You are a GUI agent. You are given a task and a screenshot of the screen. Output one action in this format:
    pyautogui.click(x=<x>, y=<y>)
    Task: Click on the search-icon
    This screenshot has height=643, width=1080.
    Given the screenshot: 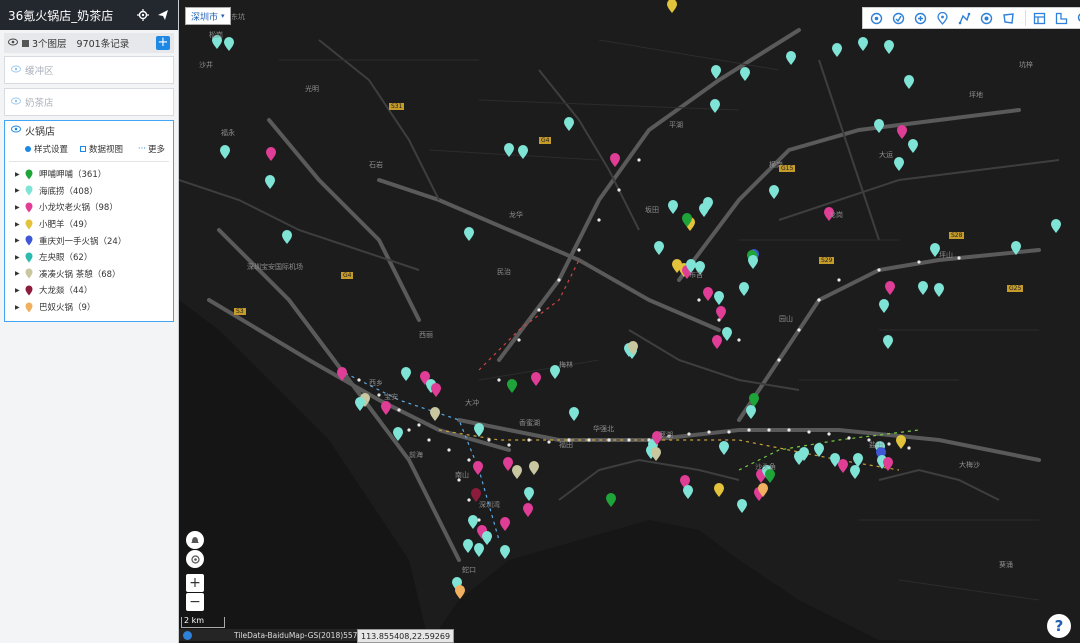 What is the action you would take?
    pyautogui.click(x=1077, y=18)
    